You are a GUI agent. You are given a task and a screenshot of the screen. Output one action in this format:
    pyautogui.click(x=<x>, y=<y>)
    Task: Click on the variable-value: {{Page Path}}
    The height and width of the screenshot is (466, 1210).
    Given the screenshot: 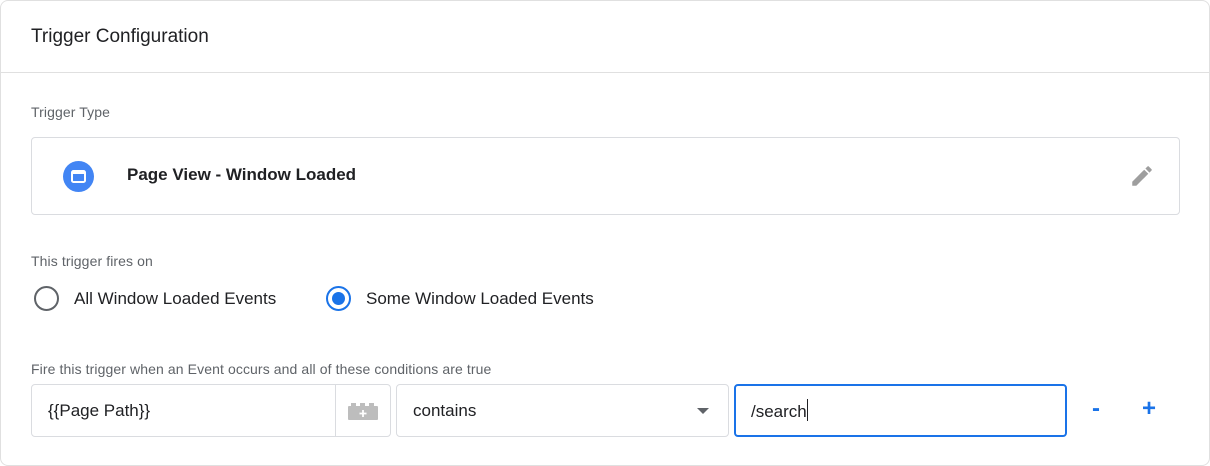 What is the action you would take?
    pyautogui.click(x=99, y=410)
    